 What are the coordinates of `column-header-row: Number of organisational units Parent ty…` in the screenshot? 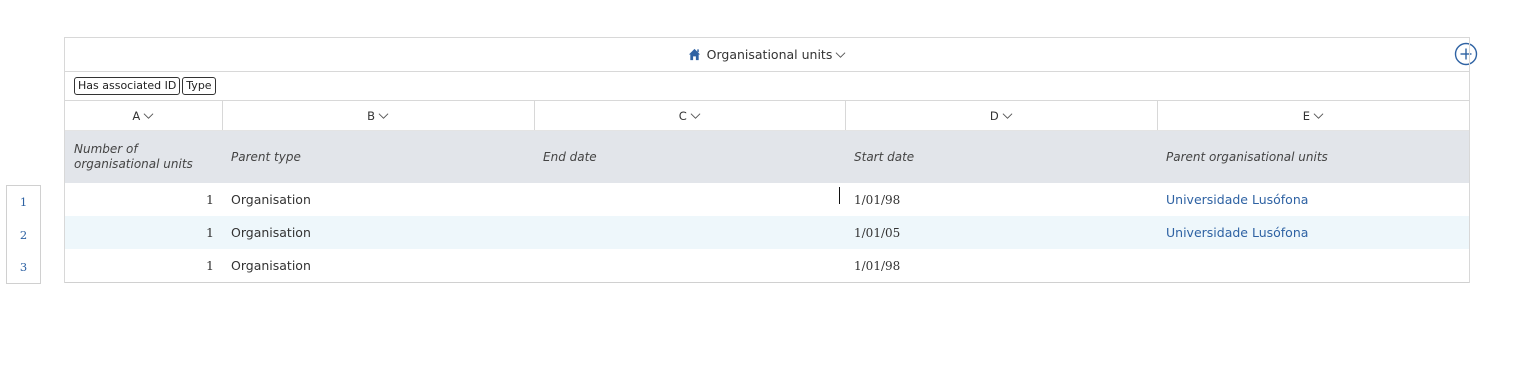 It's located at (767, 157).